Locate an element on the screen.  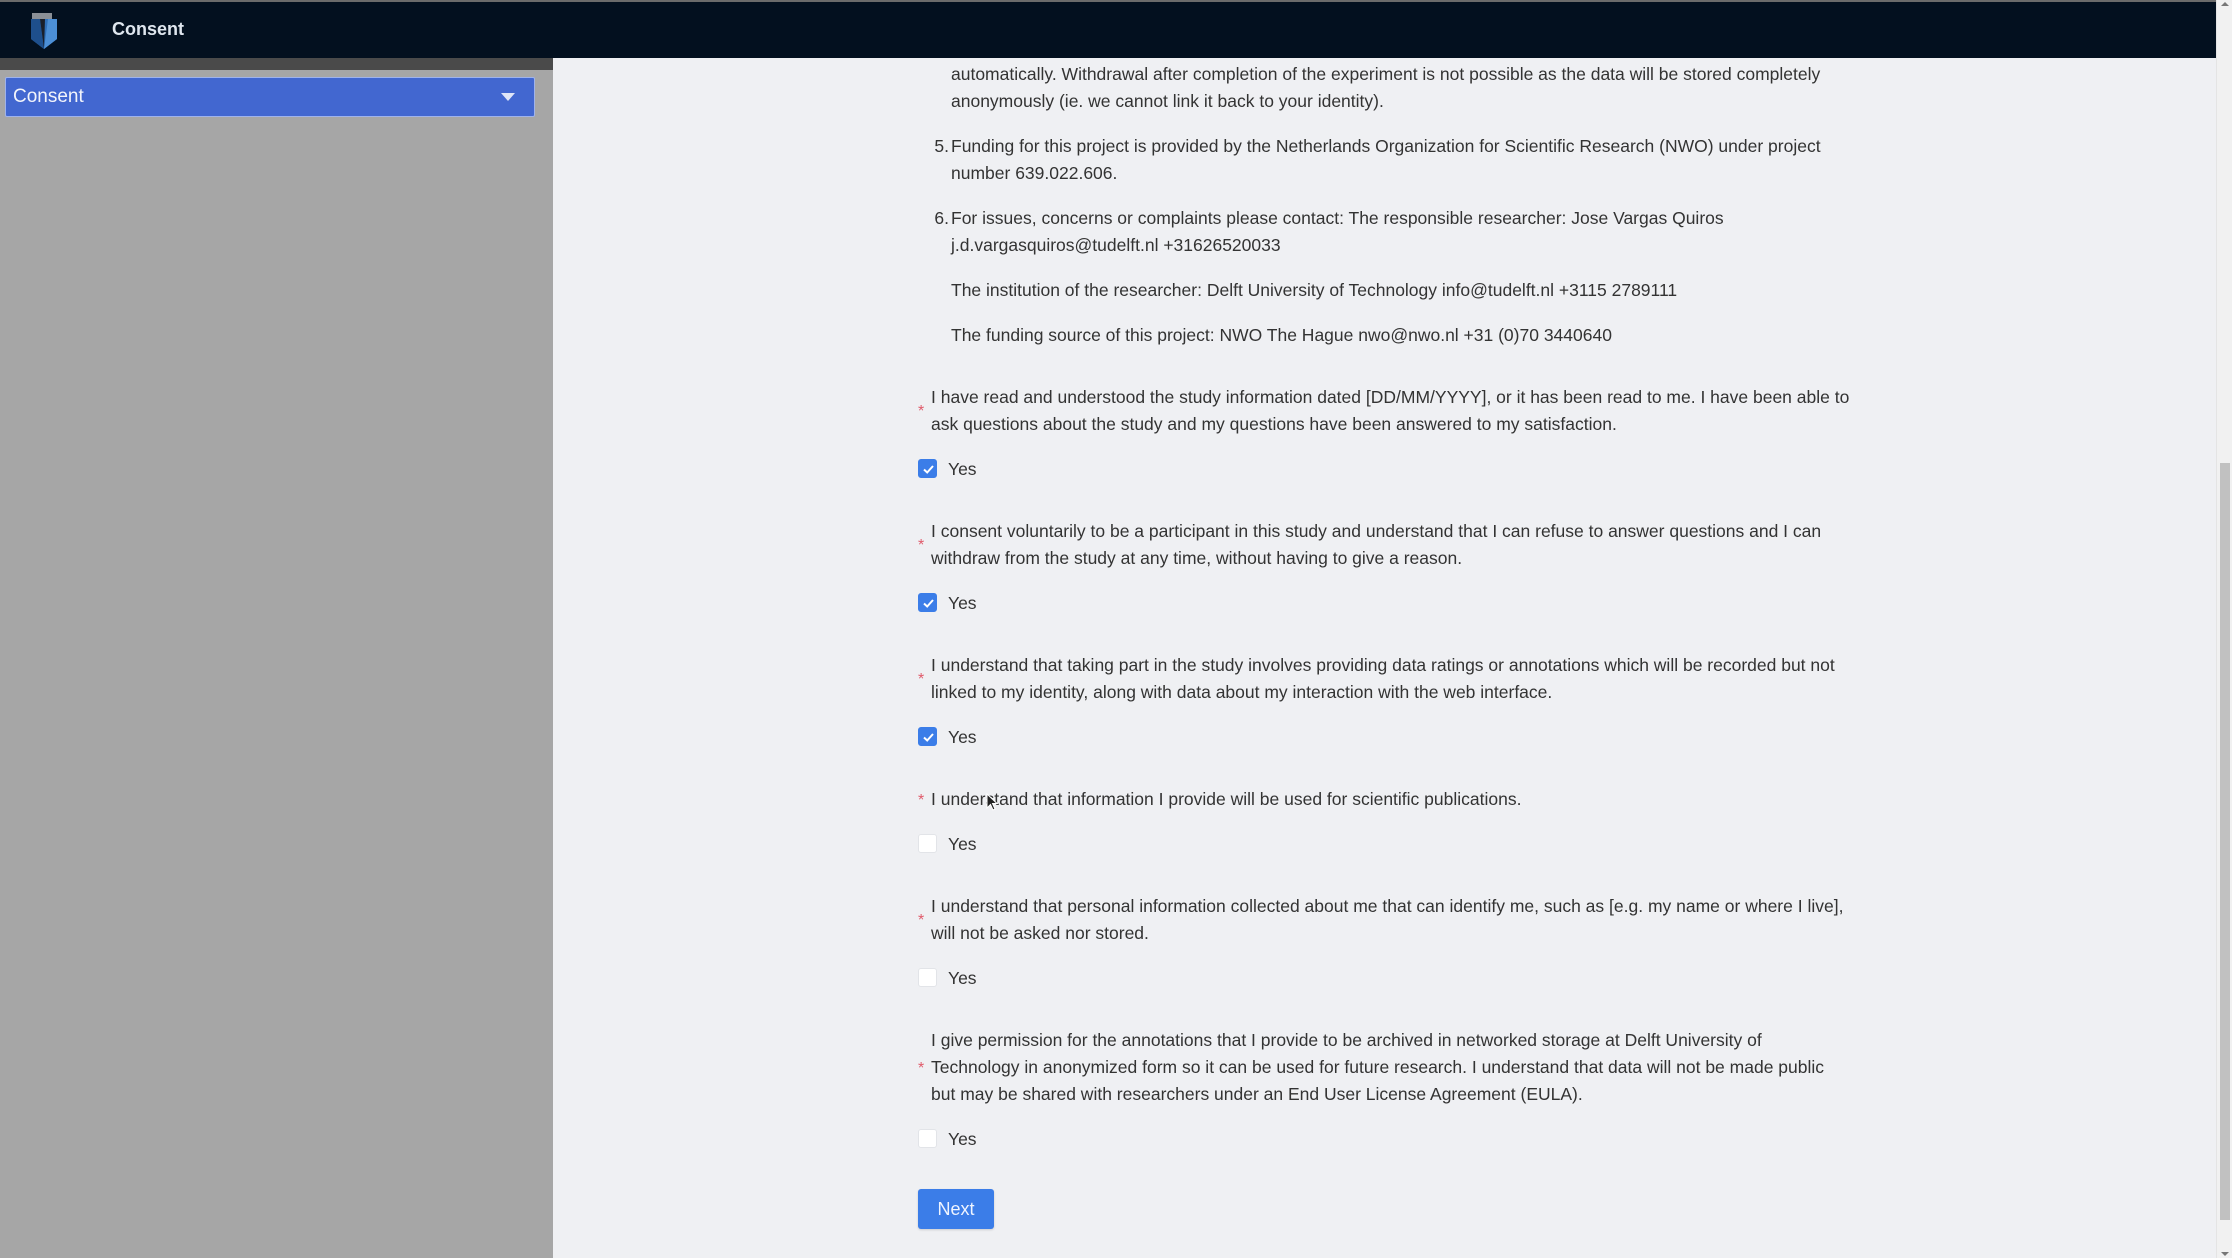
shield-logo-icon is located at coordinates (44, 31).